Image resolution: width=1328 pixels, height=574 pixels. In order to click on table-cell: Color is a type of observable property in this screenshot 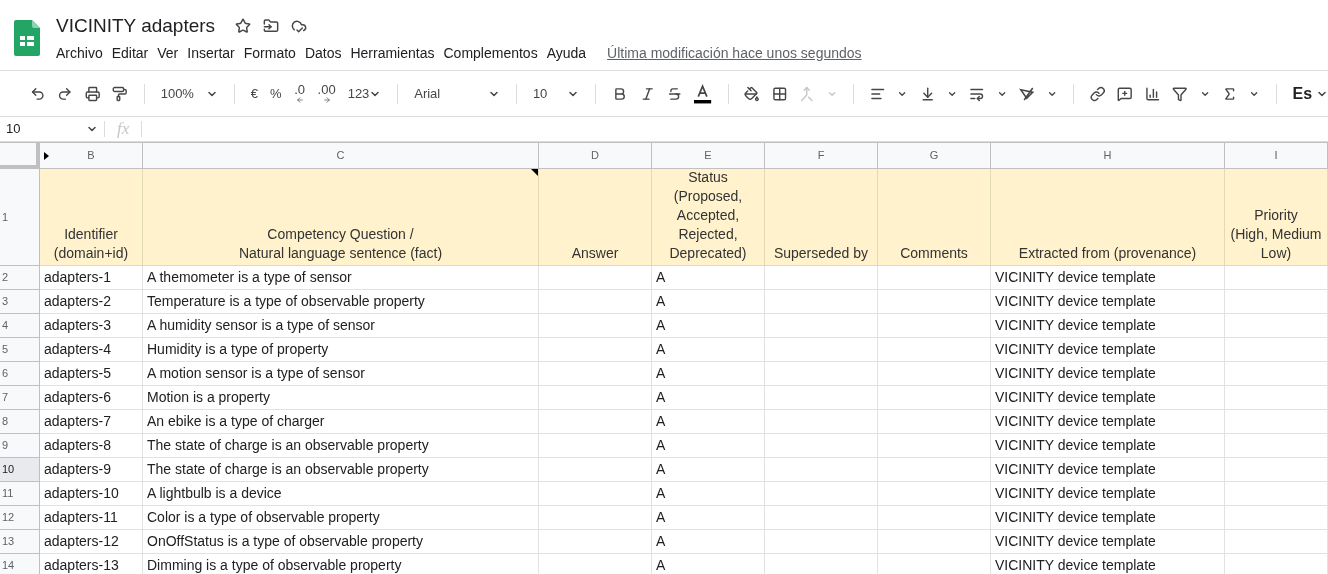, I will do `click(341, 518)`.